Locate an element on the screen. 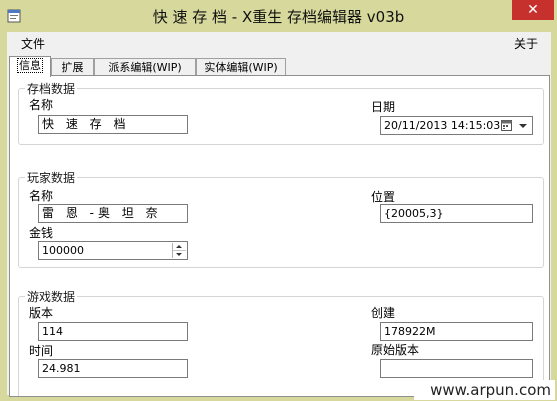  spin-down-icon is located at coordinates (179, 254).